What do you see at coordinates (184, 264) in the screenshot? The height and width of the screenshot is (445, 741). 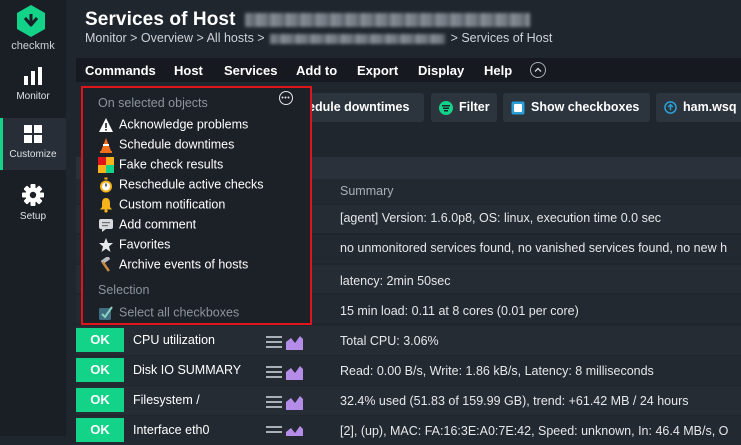 I see `item-label: Archive events of hosts` at bounding box center [184, 264].